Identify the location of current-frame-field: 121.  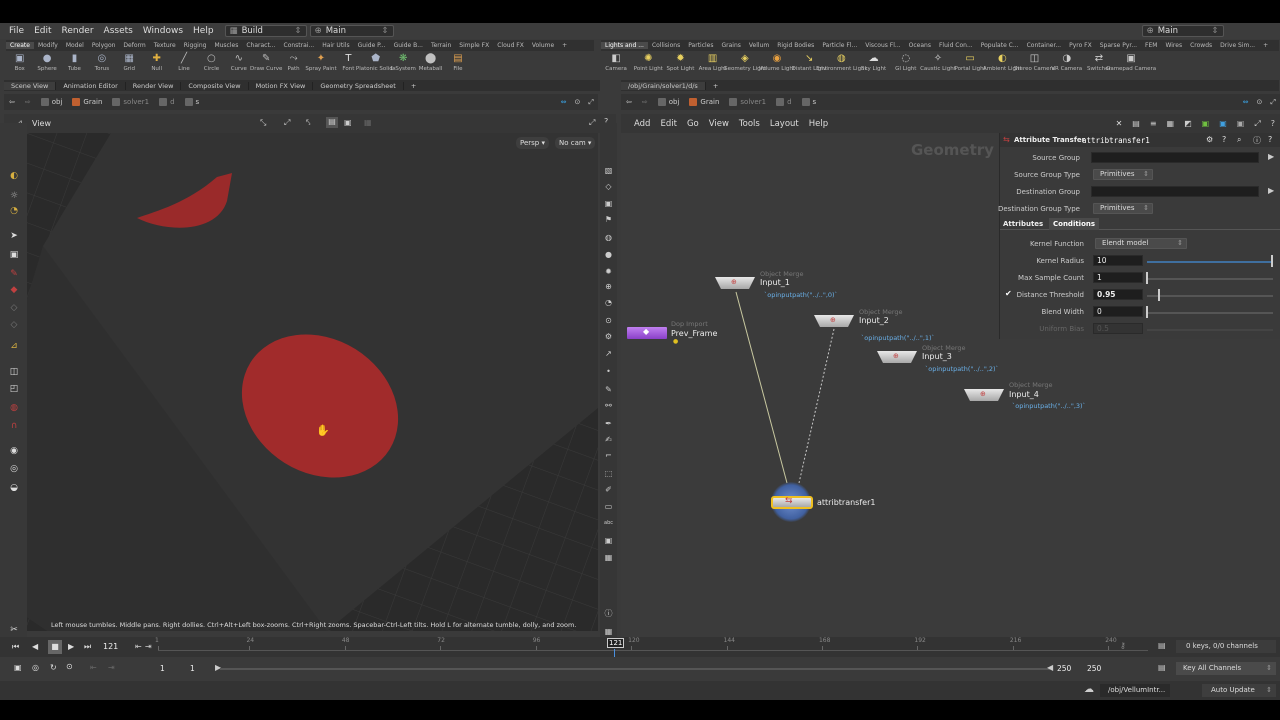
(110, 646).